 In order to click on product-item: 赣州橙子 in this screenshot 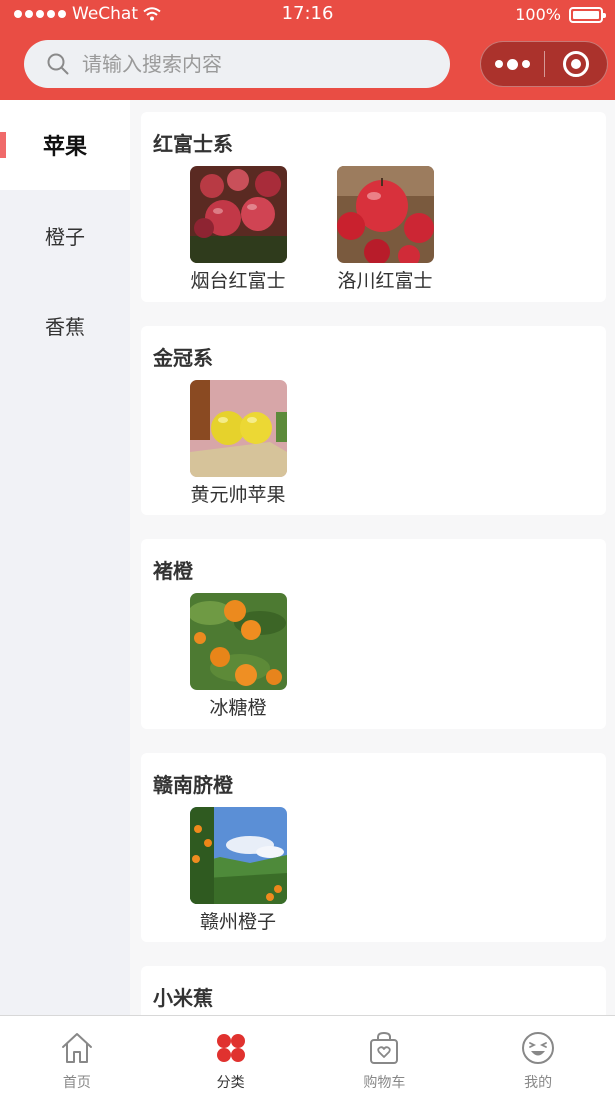, I will do `click(238, 870)`.